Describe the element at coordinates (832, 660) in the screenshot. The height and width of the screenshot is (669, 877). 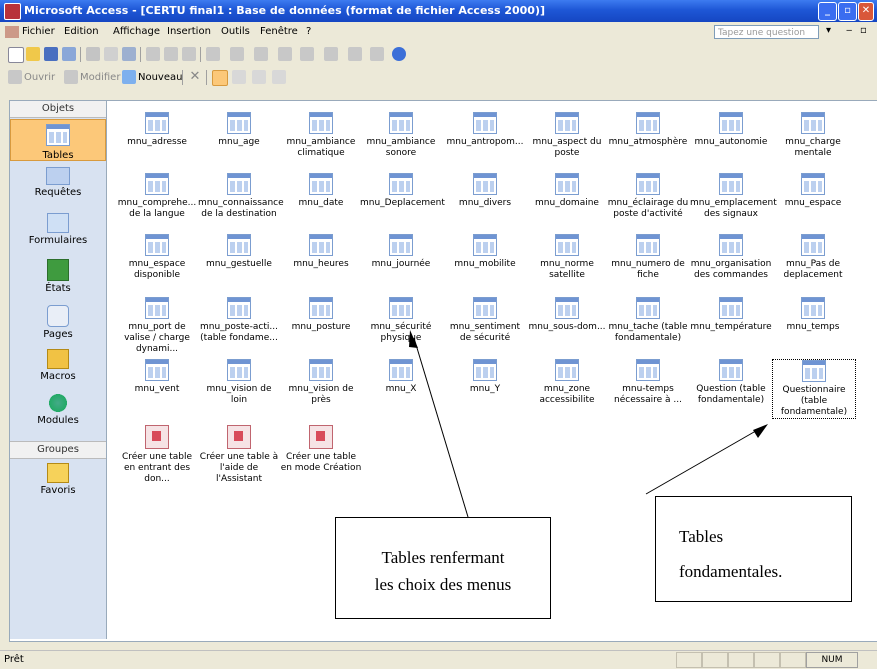
I see `num-lock-indicator: NUM` at that location.